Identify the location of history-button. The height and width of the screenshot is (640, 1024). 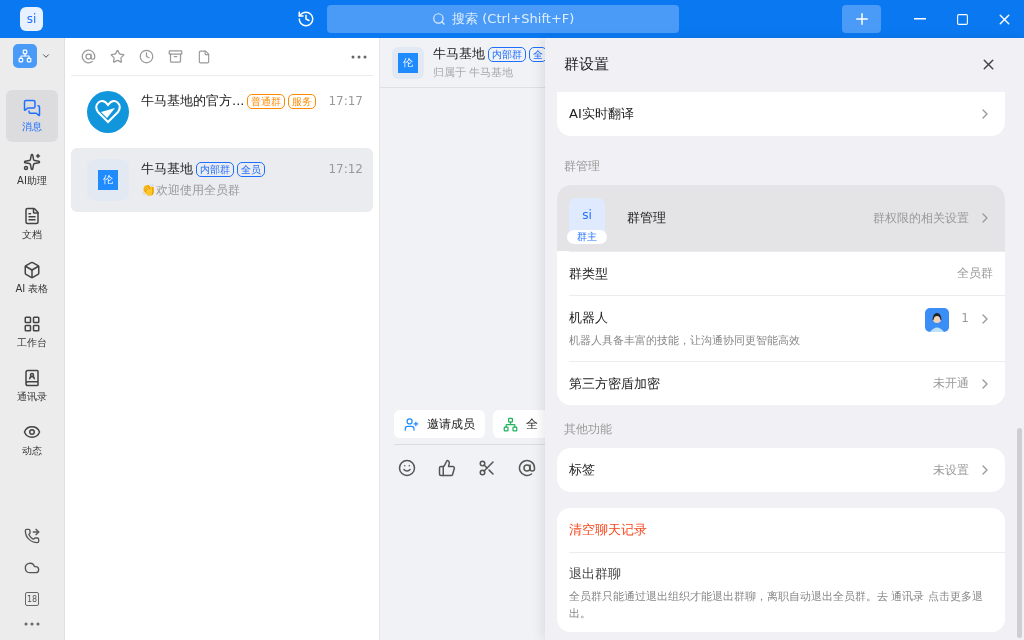
(306, 19).